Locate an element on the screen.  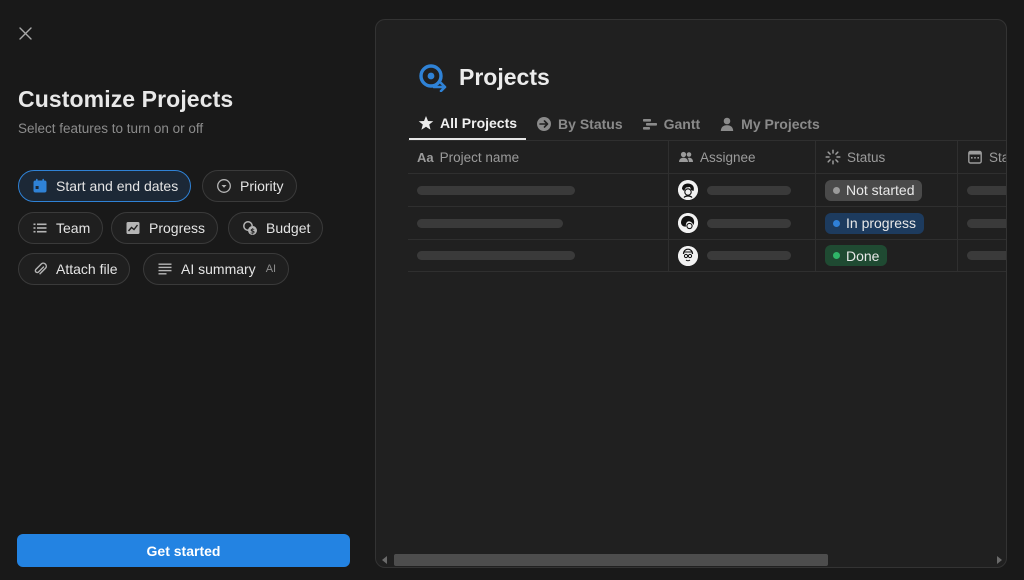
chart-icon is located at coordinates (133, 228).